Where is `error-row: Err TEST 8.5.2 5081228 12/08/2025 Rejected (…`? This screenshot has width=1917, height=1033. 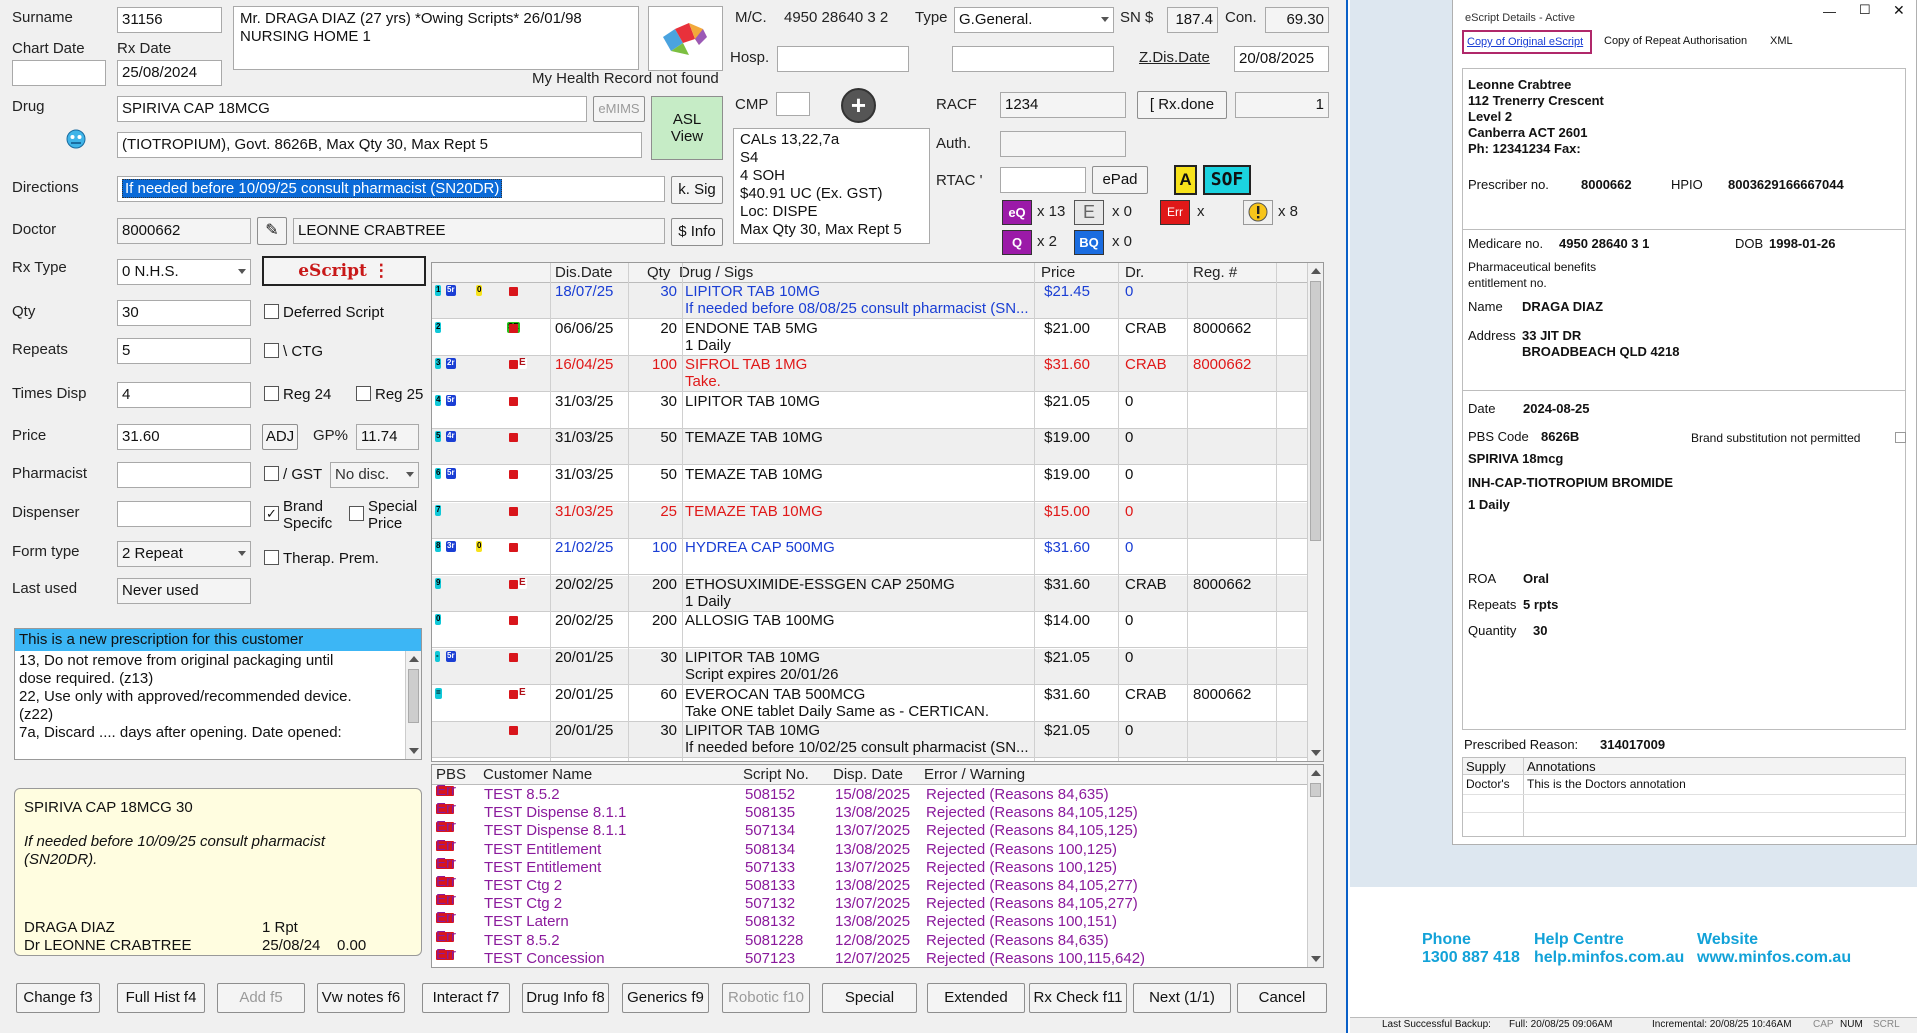
error-row: Err TEST 8.5.2 5081228 12/08/2025 Rejected (… is located at coordinates (872, 939).